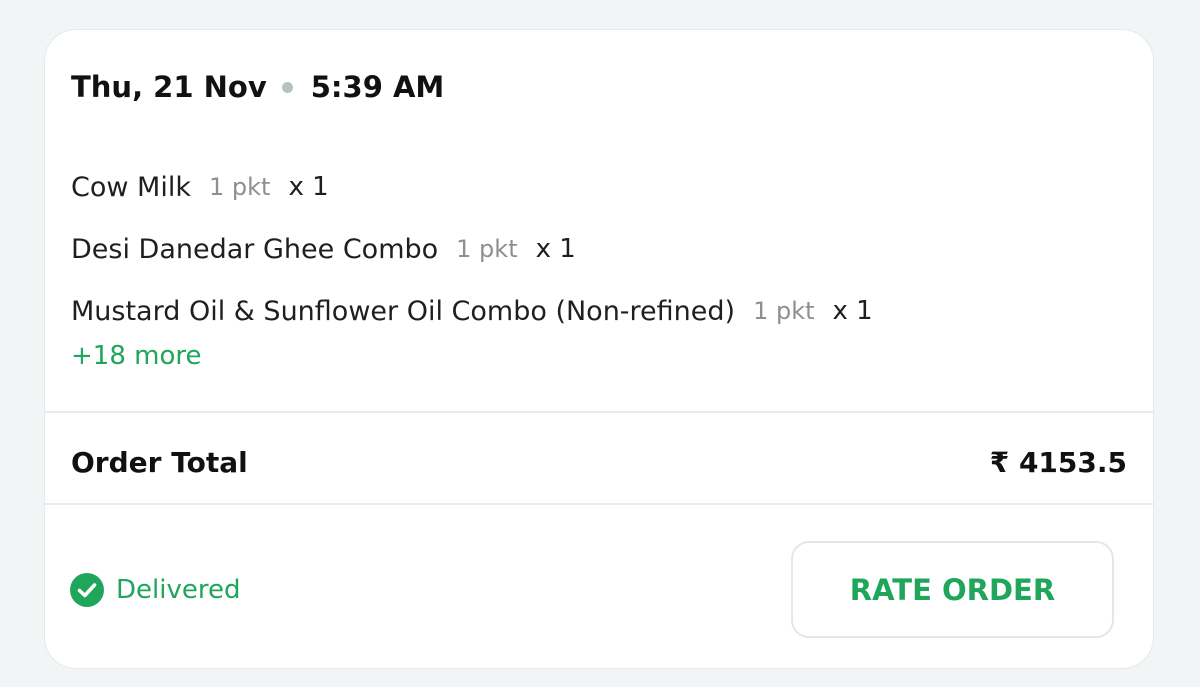  Describe the element at coordinates (255, 249) in the screenshot. I see `item-name: Desi Danedar Ghee Combo` at that location.